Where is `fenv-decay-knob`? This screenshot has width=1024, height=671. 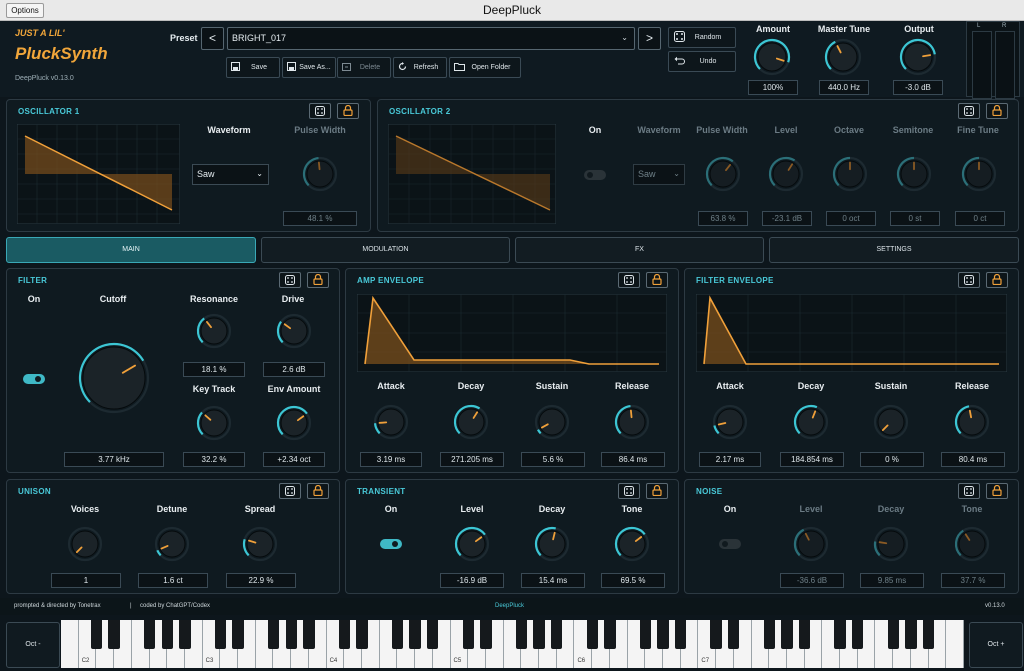 fenv-decay-knob is located at coordinates (811, 424).